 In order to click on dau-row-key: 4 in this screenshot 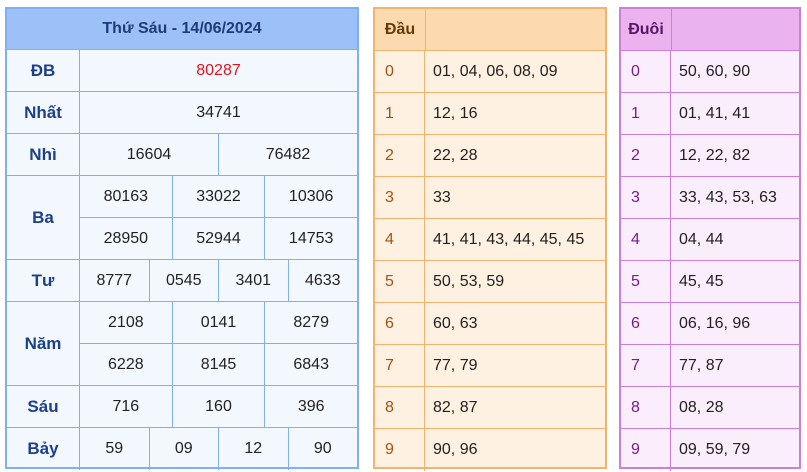, I will do `click(400, 239)`.